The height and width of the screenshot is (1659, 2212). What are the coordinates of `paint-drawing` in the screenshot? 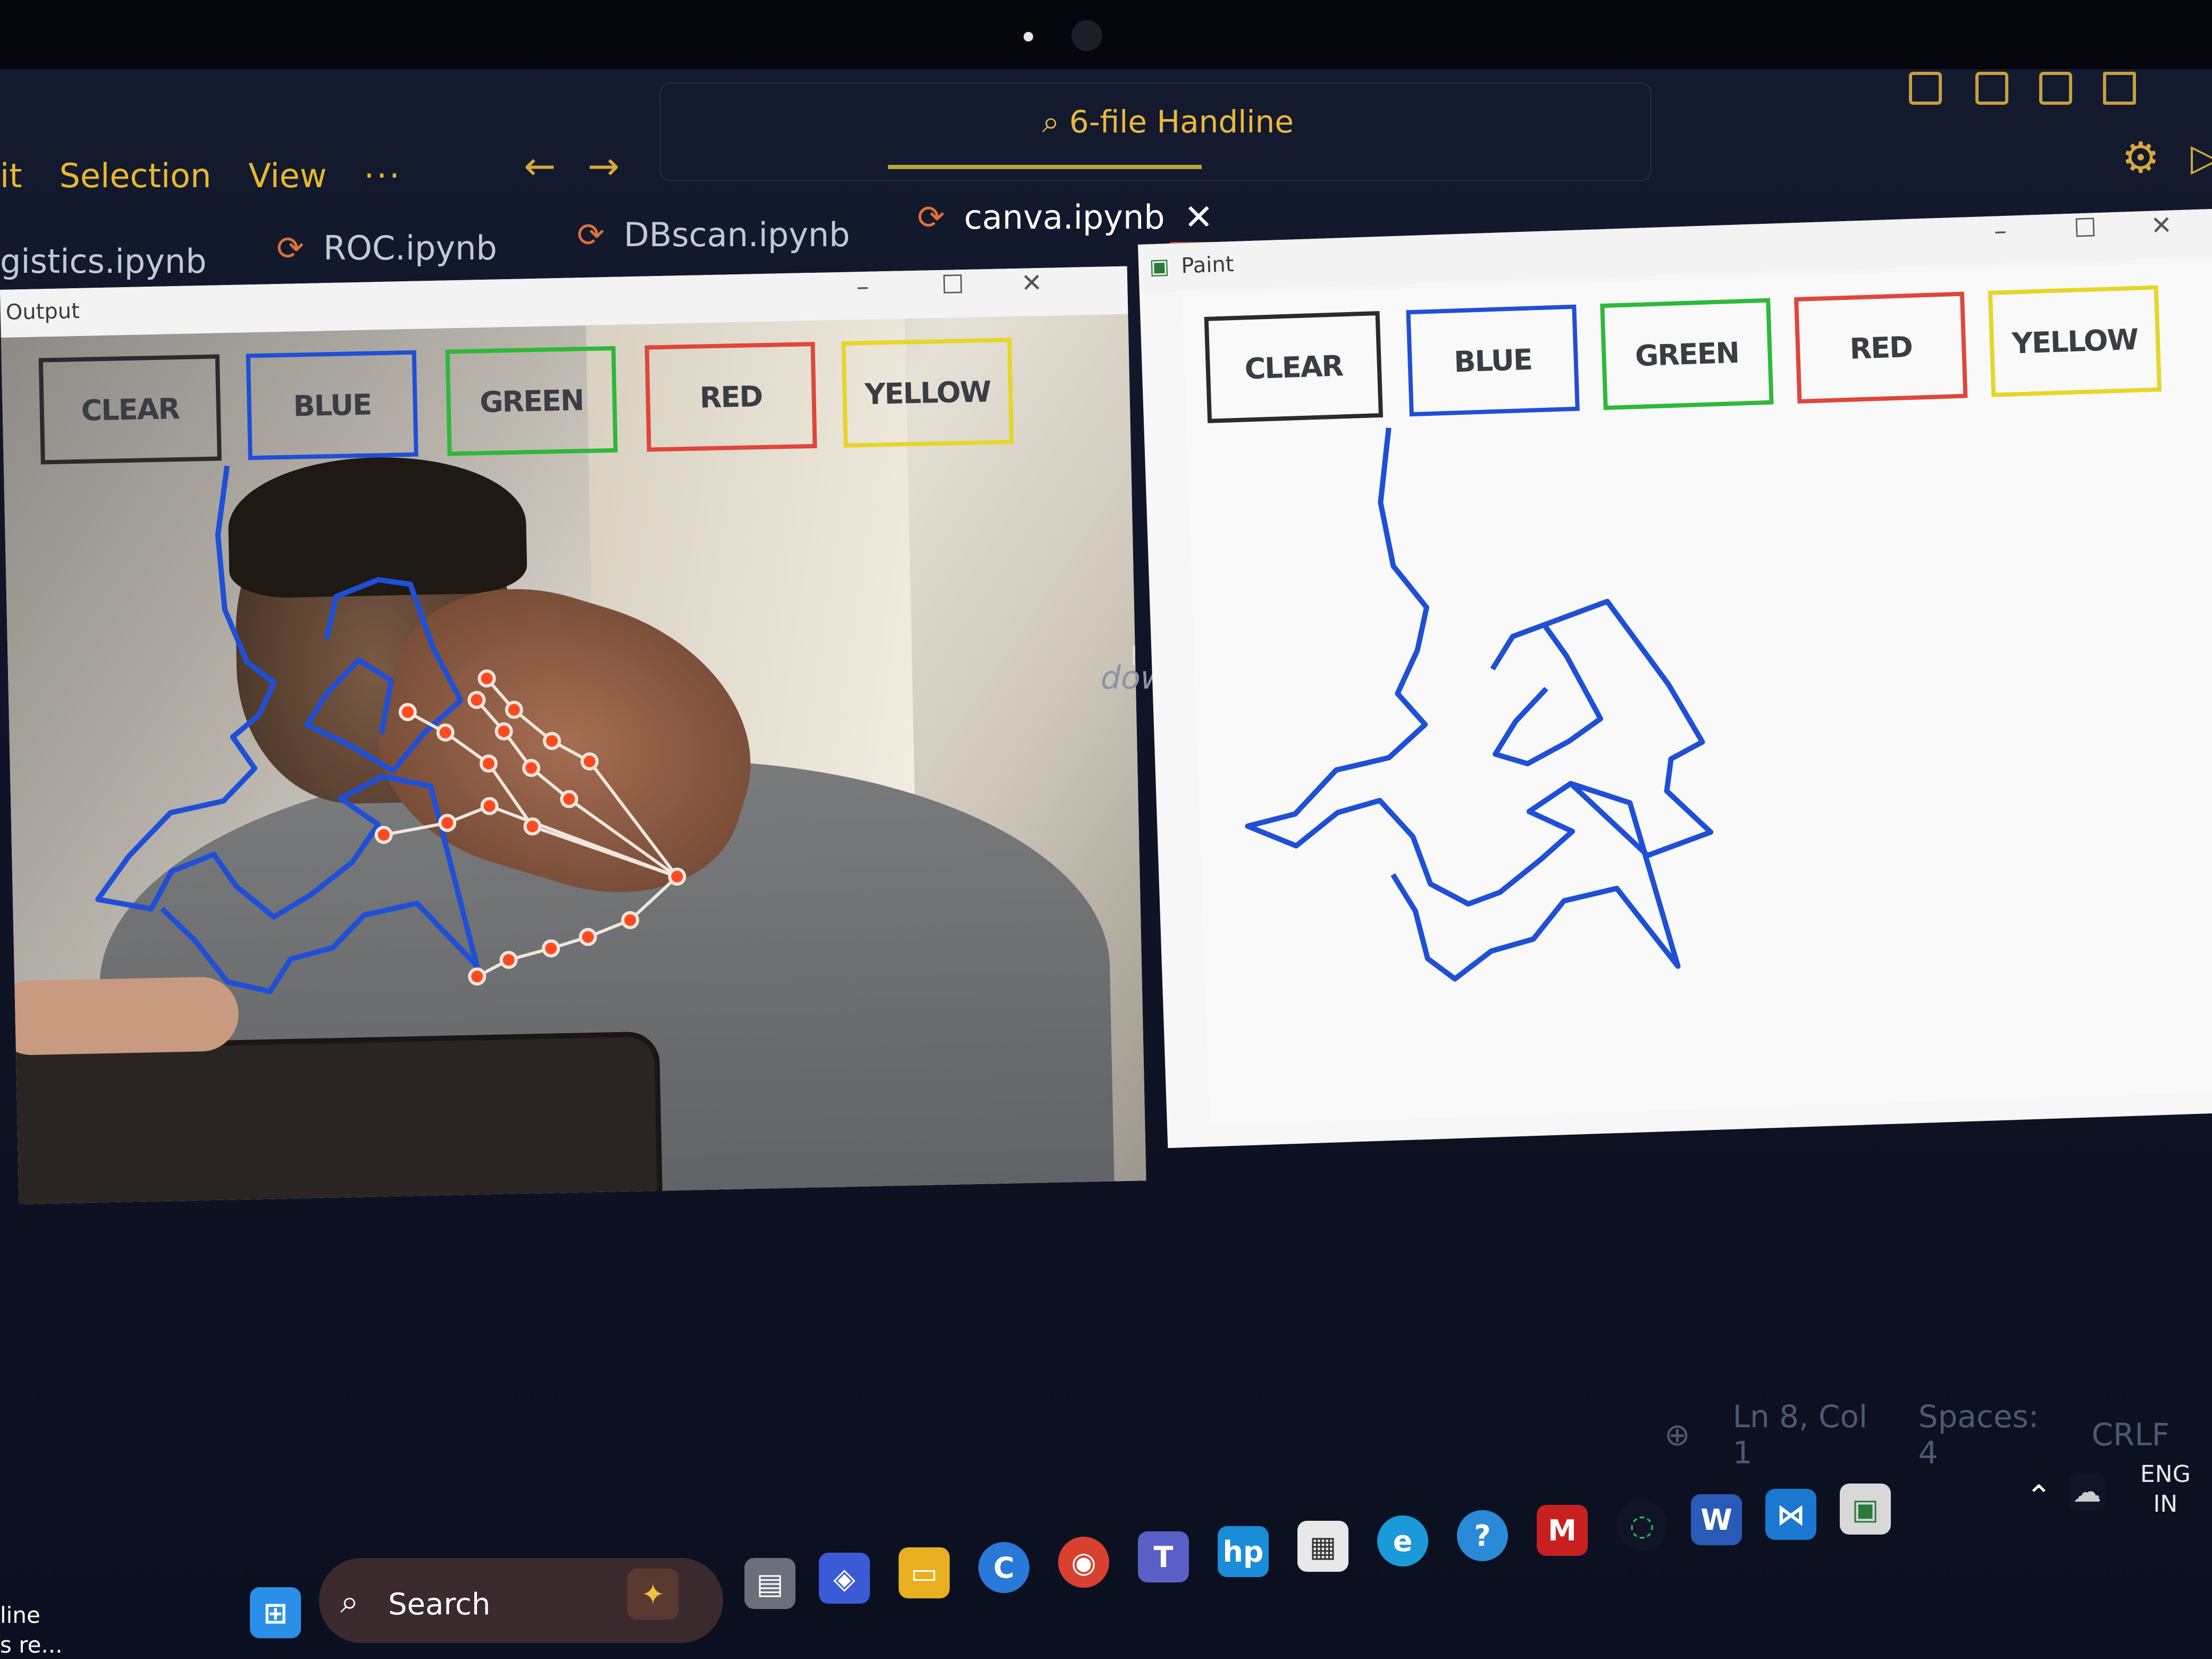 It's located at (1479, 705).